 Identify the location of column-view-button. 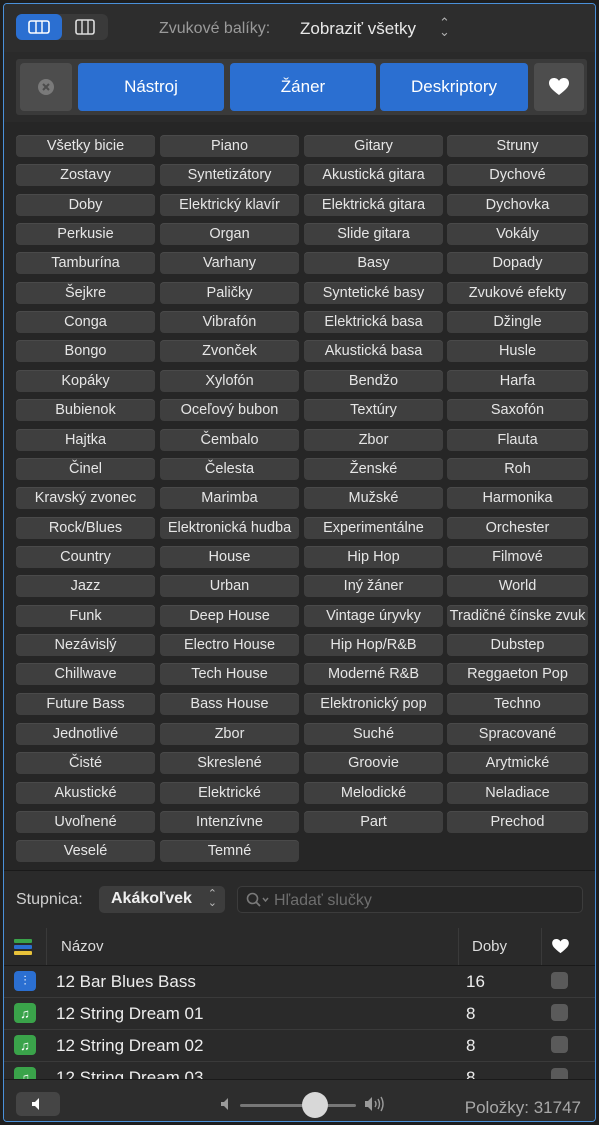
(85, 27).